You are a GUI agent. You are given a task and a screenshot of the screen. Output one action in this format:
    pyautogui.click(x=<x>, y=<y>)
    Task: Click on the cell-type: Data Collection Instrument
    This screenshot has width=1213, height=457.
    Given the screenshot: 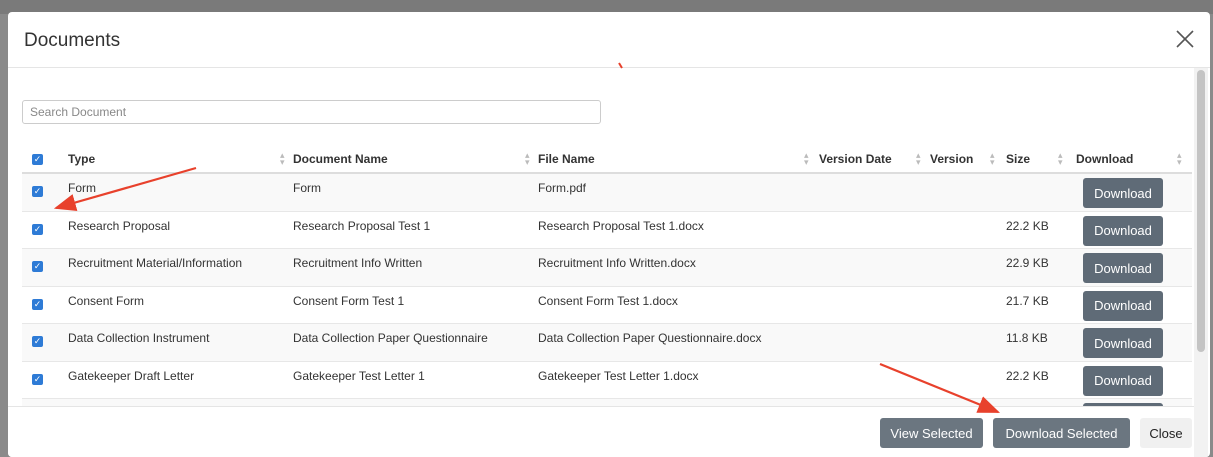 What is the action you would take?
    pyautogui.click(x=139, y=338)
    